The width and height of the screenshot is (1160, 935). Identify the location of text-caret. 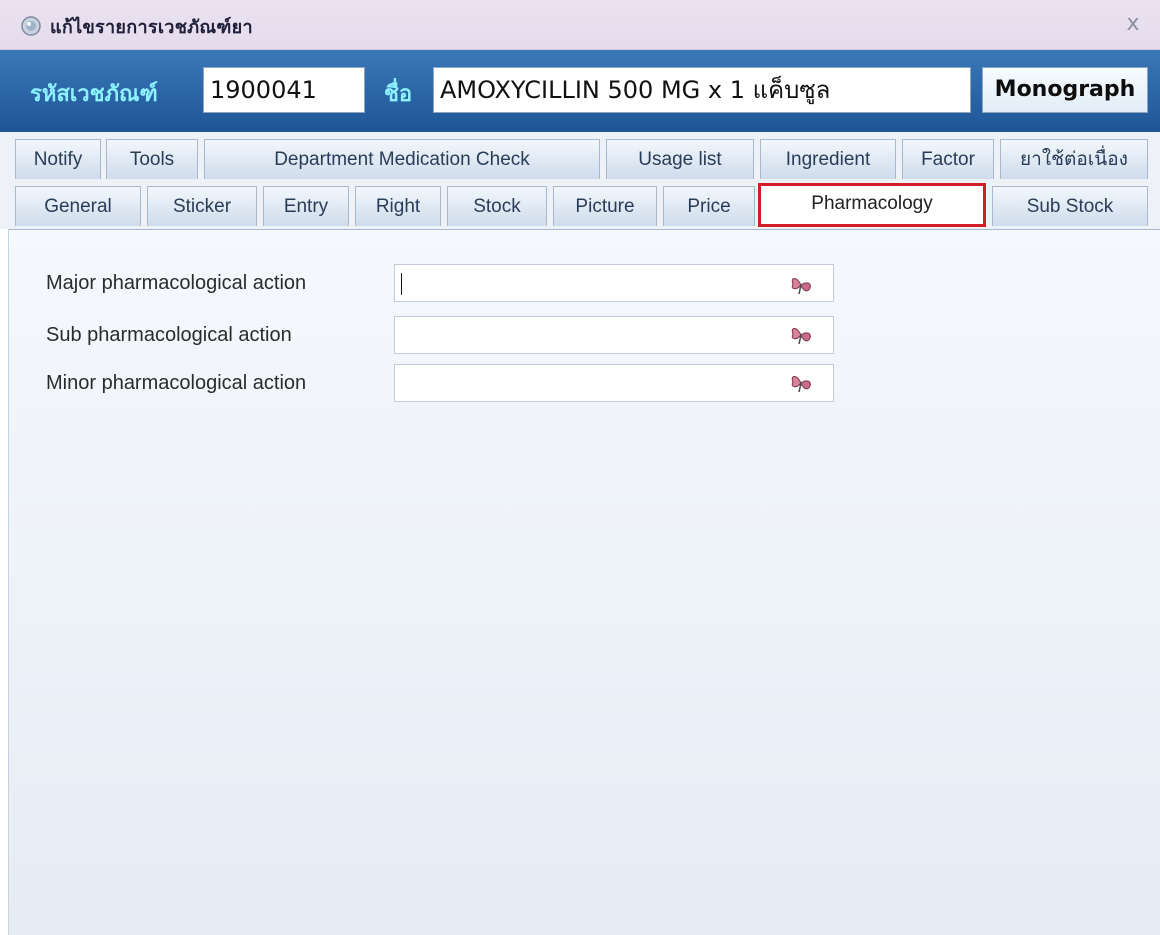
(401, 284).